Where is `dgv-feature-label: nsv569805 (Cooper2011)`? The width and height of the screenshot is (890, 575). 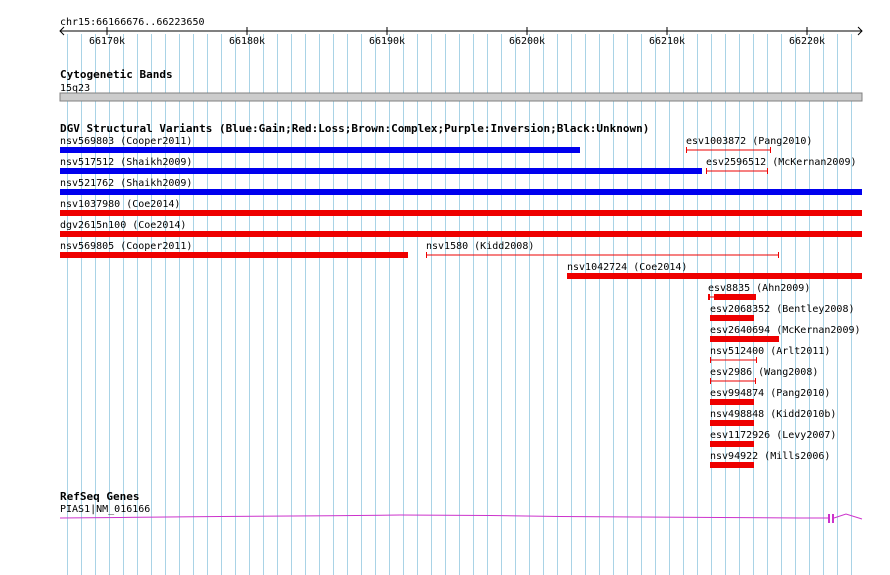 dgv-feature-label: nsv569805 (Cooper2011) is located at coordinates (126, 246).